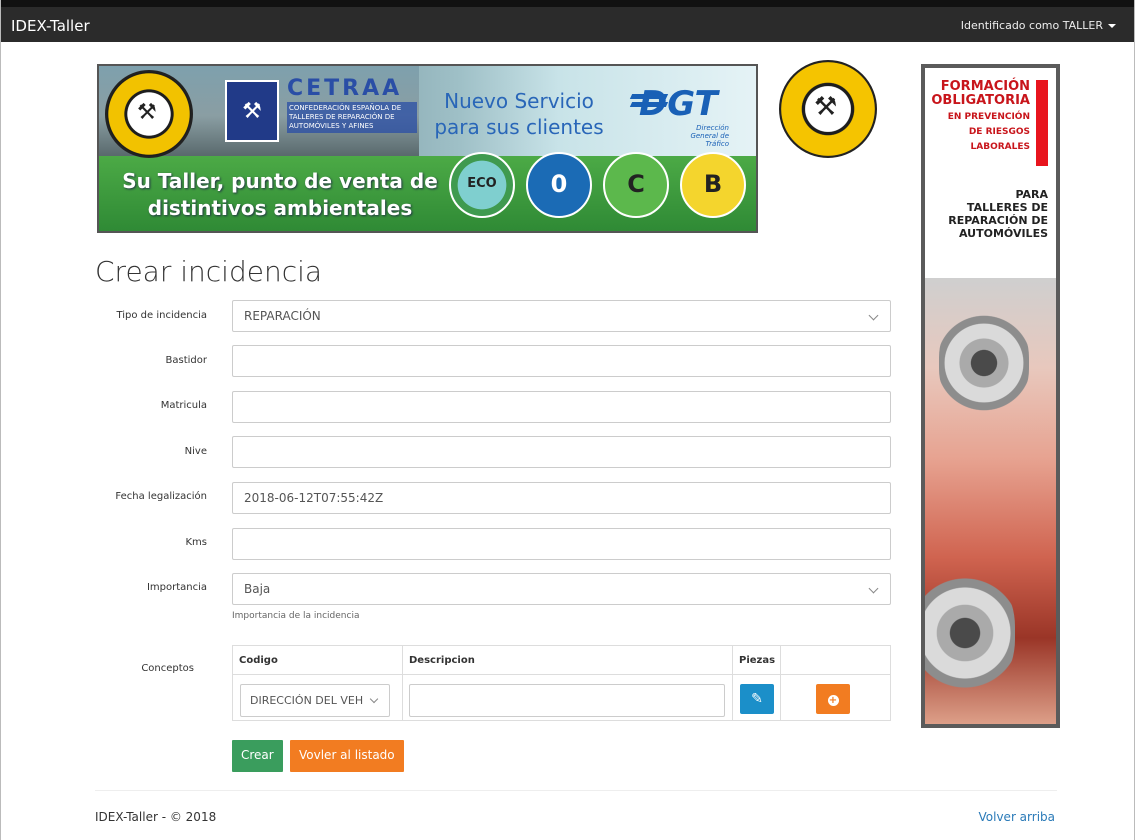  What do you see at coordinates (156, 817) in the screenshot?
I see `footer-copyright: IDEX-Taller - © 2018` at bounding box center [156, 817].